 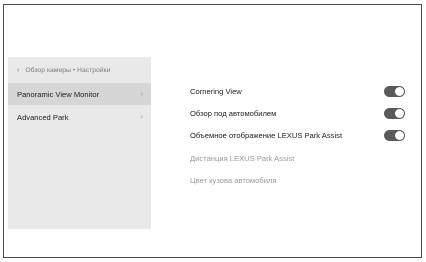 I want to click on setting-row-park-assist-distance: Дистанция LEXUS Park Assist, so click(x=302, y=158).